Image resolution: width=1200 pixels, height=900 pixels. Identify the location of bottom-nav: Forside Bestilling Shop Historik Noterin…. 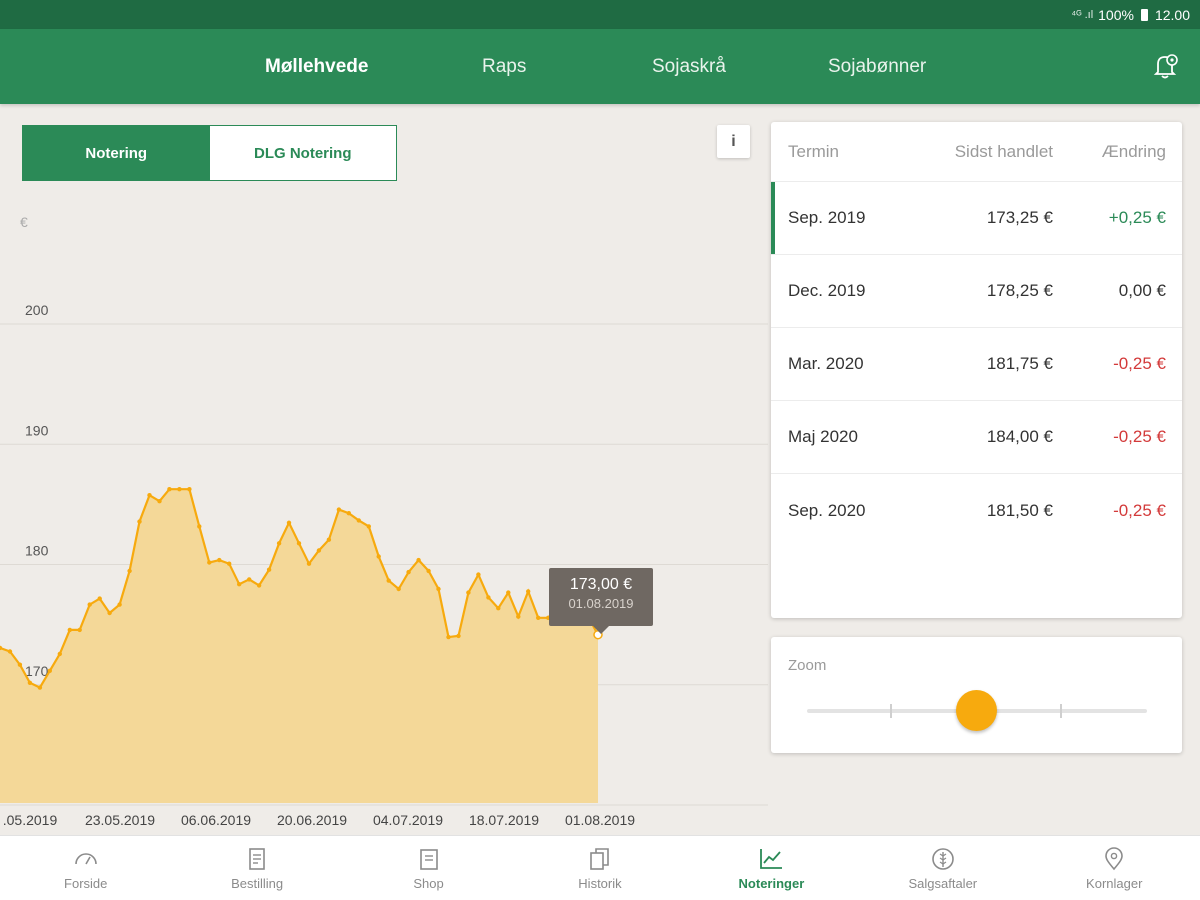
(600, 867).